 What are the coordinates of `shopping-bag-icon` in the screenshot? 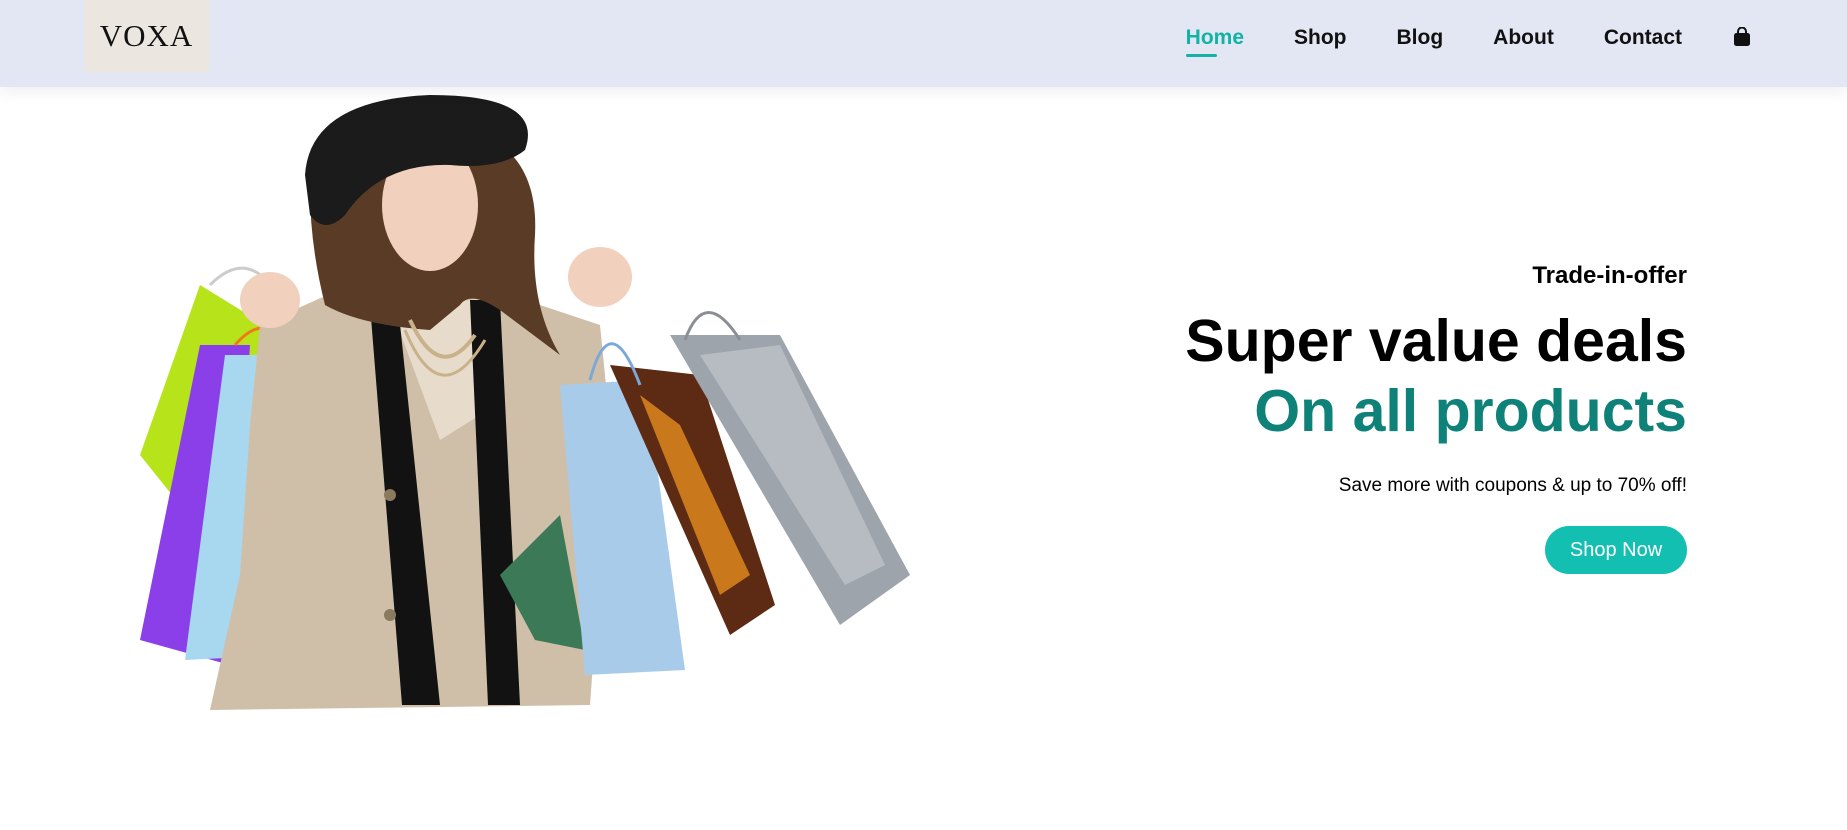 It's located at (1742, 37).